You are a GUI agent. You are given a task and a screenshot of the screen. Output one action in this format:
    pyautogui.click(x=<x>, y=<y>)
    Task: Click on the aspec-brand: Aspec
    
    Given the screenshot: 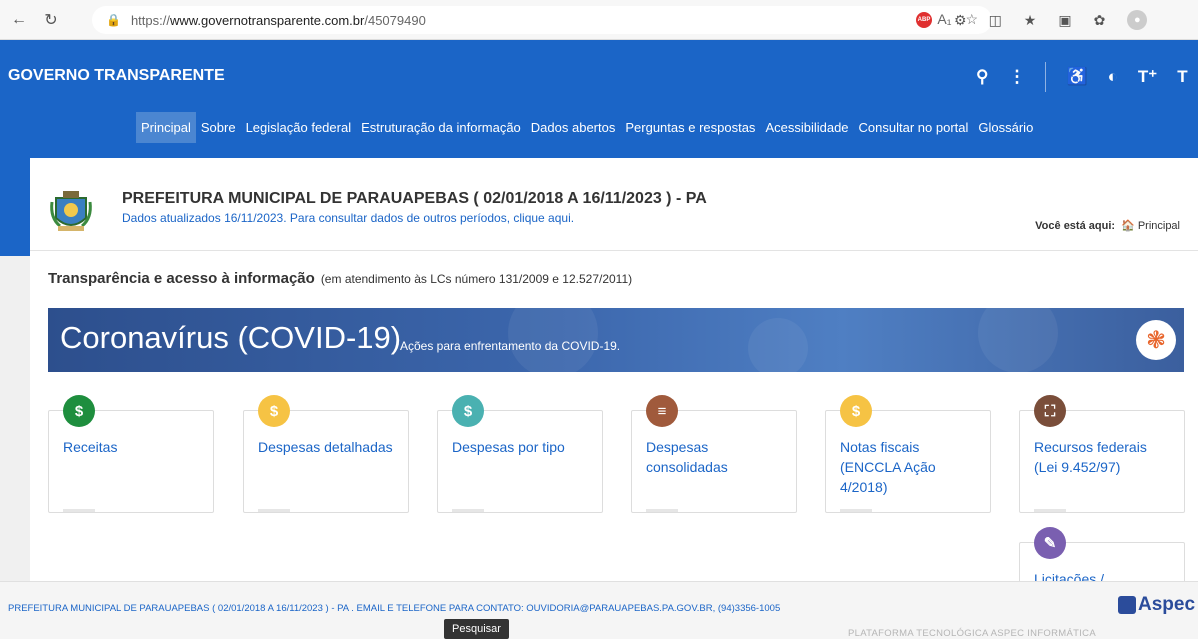 What is the action you would take?
    pyautogui.click(x=1167, y=604)
    